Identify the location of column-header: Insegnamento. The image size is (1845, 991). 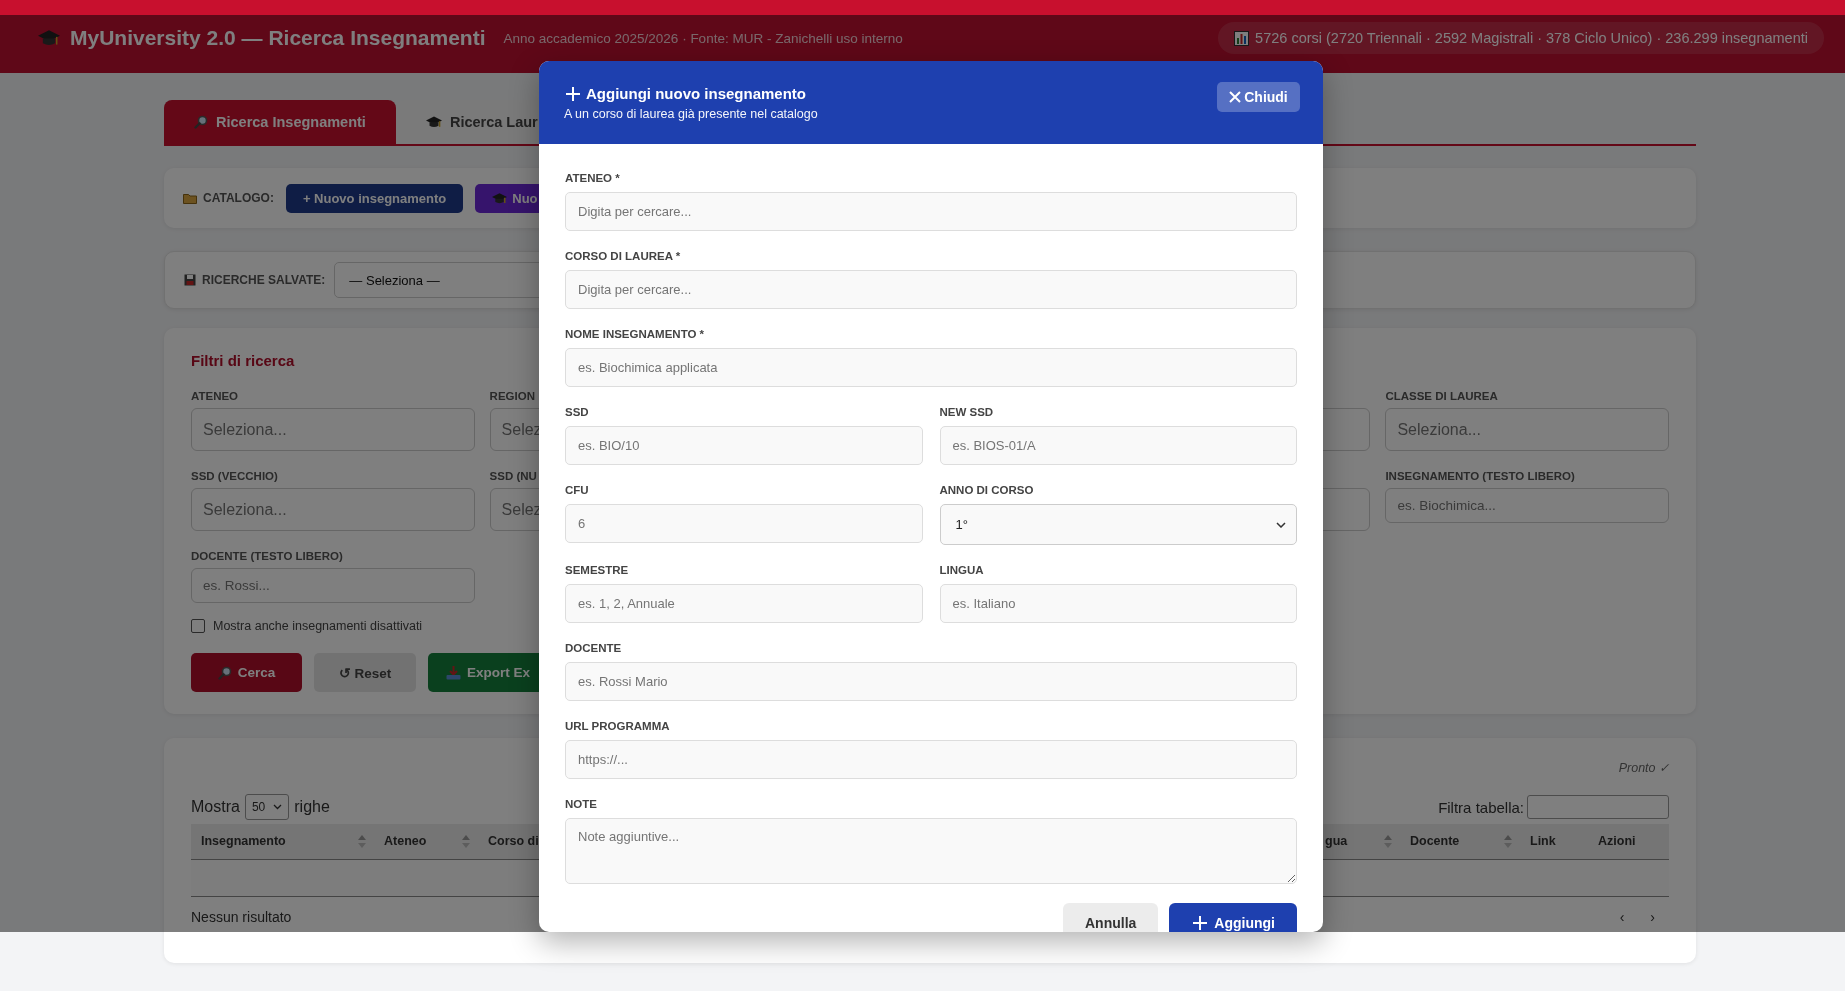
(282, 841).